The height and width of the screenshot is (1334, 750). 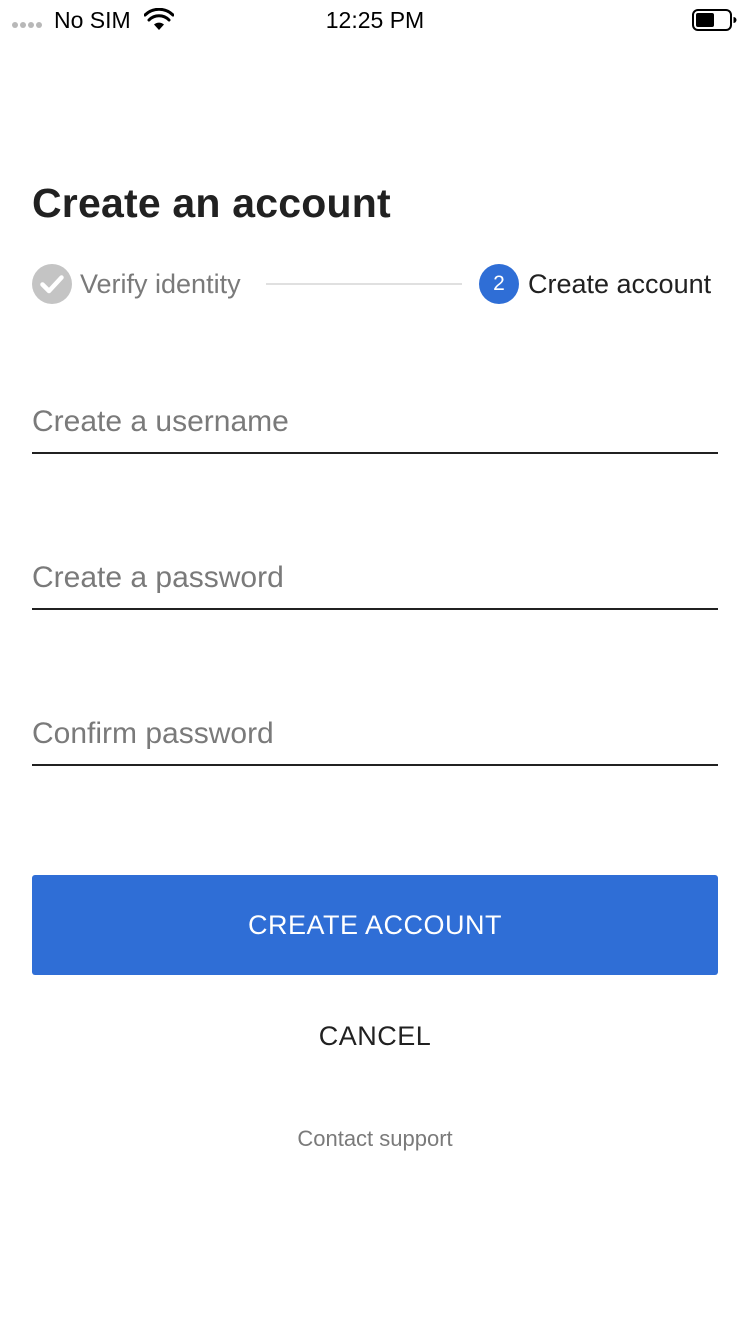 What do you see at coordinates (375, 925) in the screenshot?
I see `create-account-button: CREATE ACCOUNT` at bounding box center [375, 925].